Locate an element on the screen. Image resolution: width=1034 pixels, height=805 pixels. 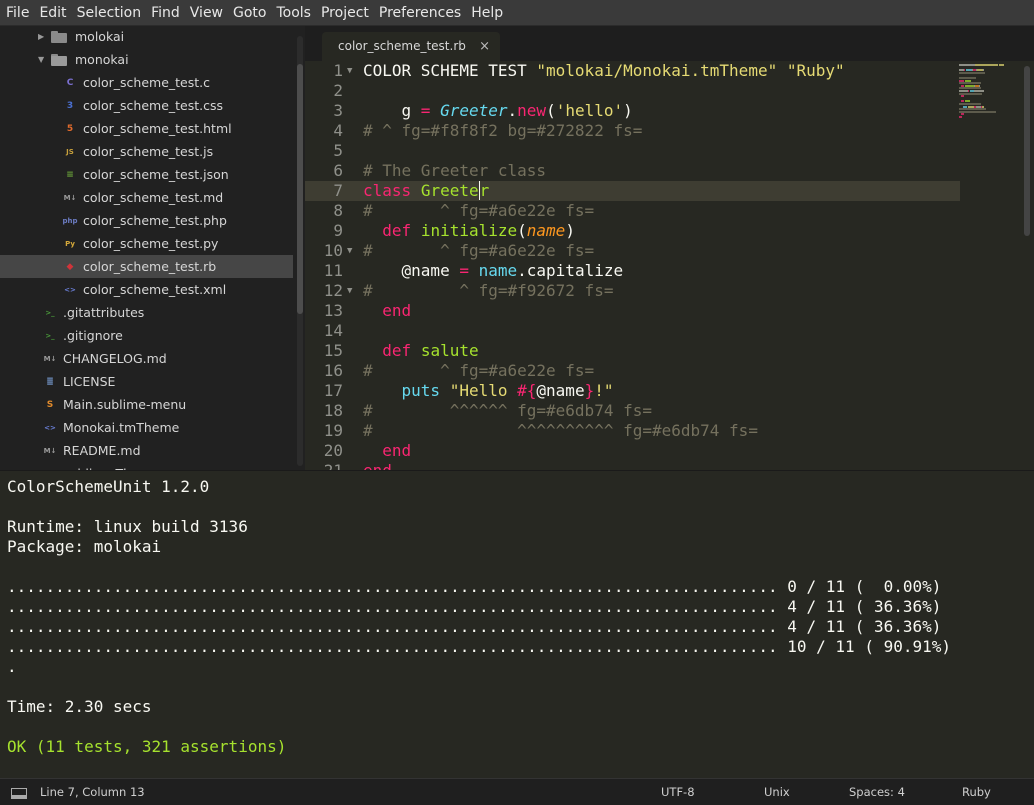
menu-help: Help is located at coordinates (488, 13).